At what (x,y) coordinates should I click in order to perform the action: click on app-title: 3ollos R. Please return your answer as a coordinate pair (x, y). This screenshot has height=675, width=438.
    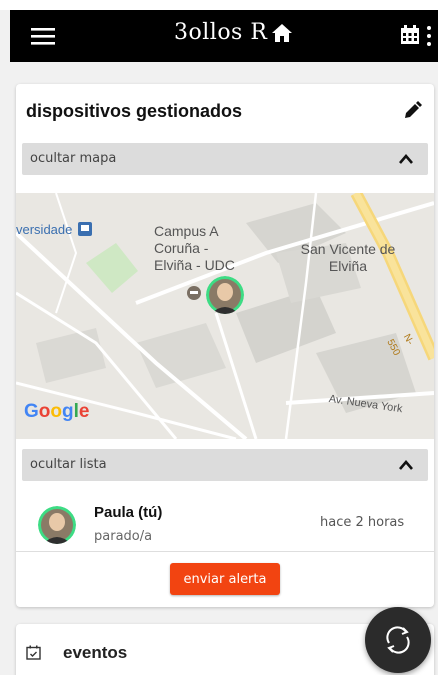
    Looking at the image, I should click on (221, 32).